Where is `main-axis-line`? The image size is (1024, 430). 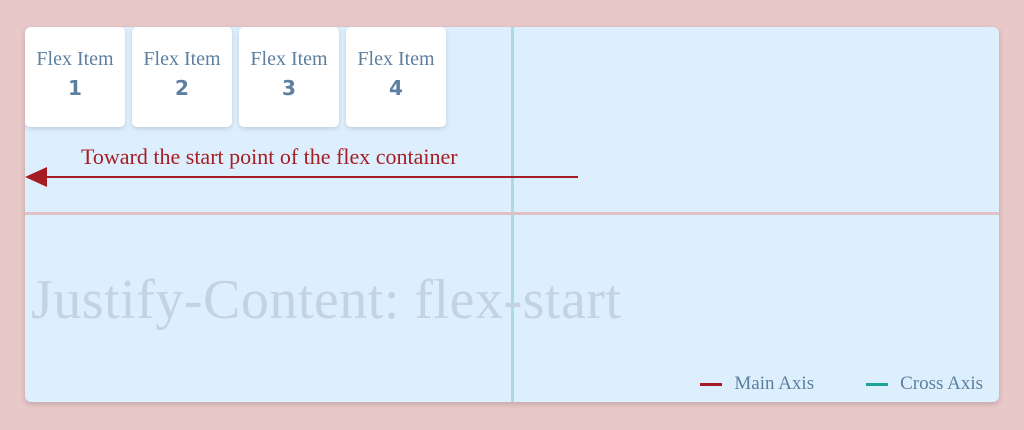
main-axis-line is located at coordinates (512, 213).